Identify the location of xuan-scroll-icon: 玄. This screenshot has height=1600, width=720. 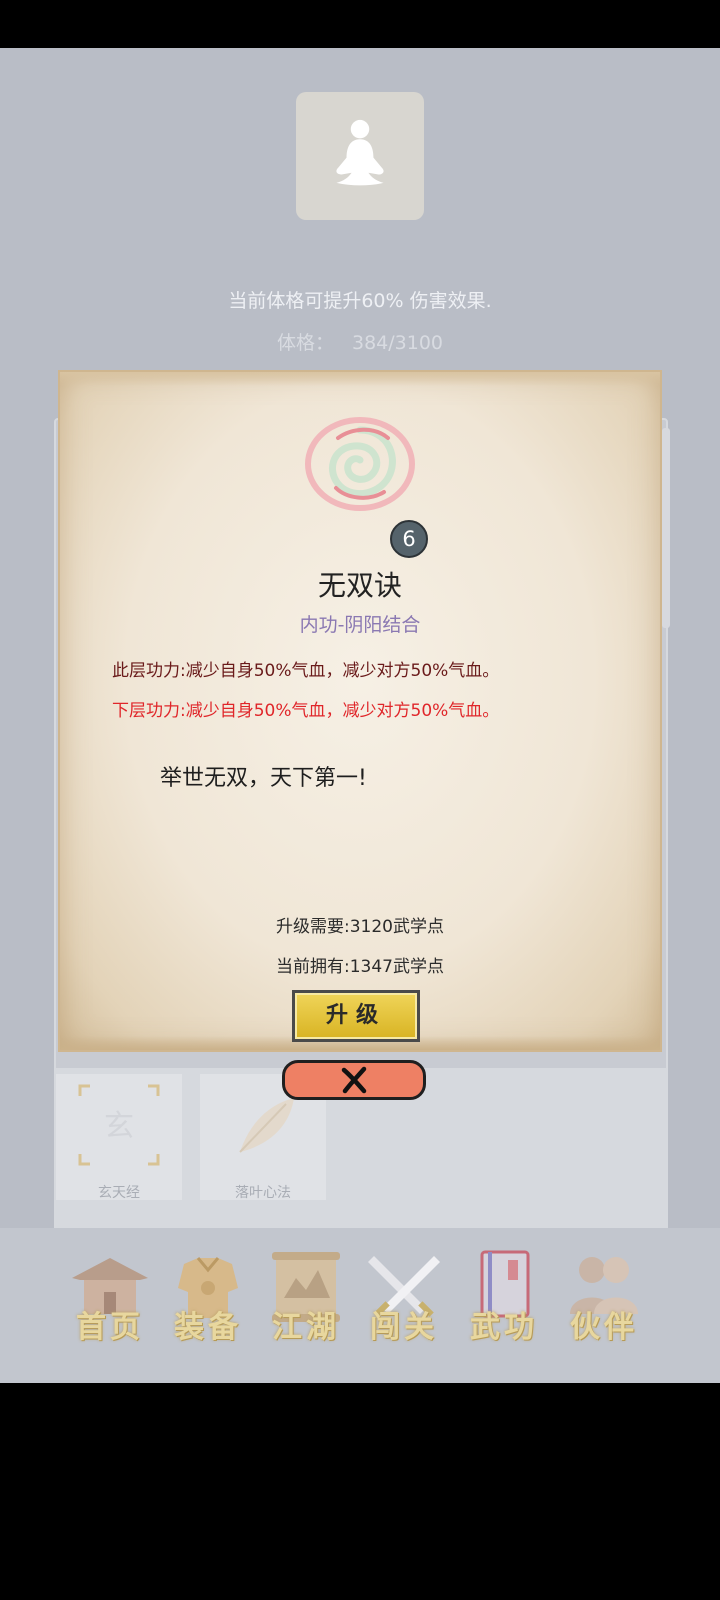
(119, 1125).